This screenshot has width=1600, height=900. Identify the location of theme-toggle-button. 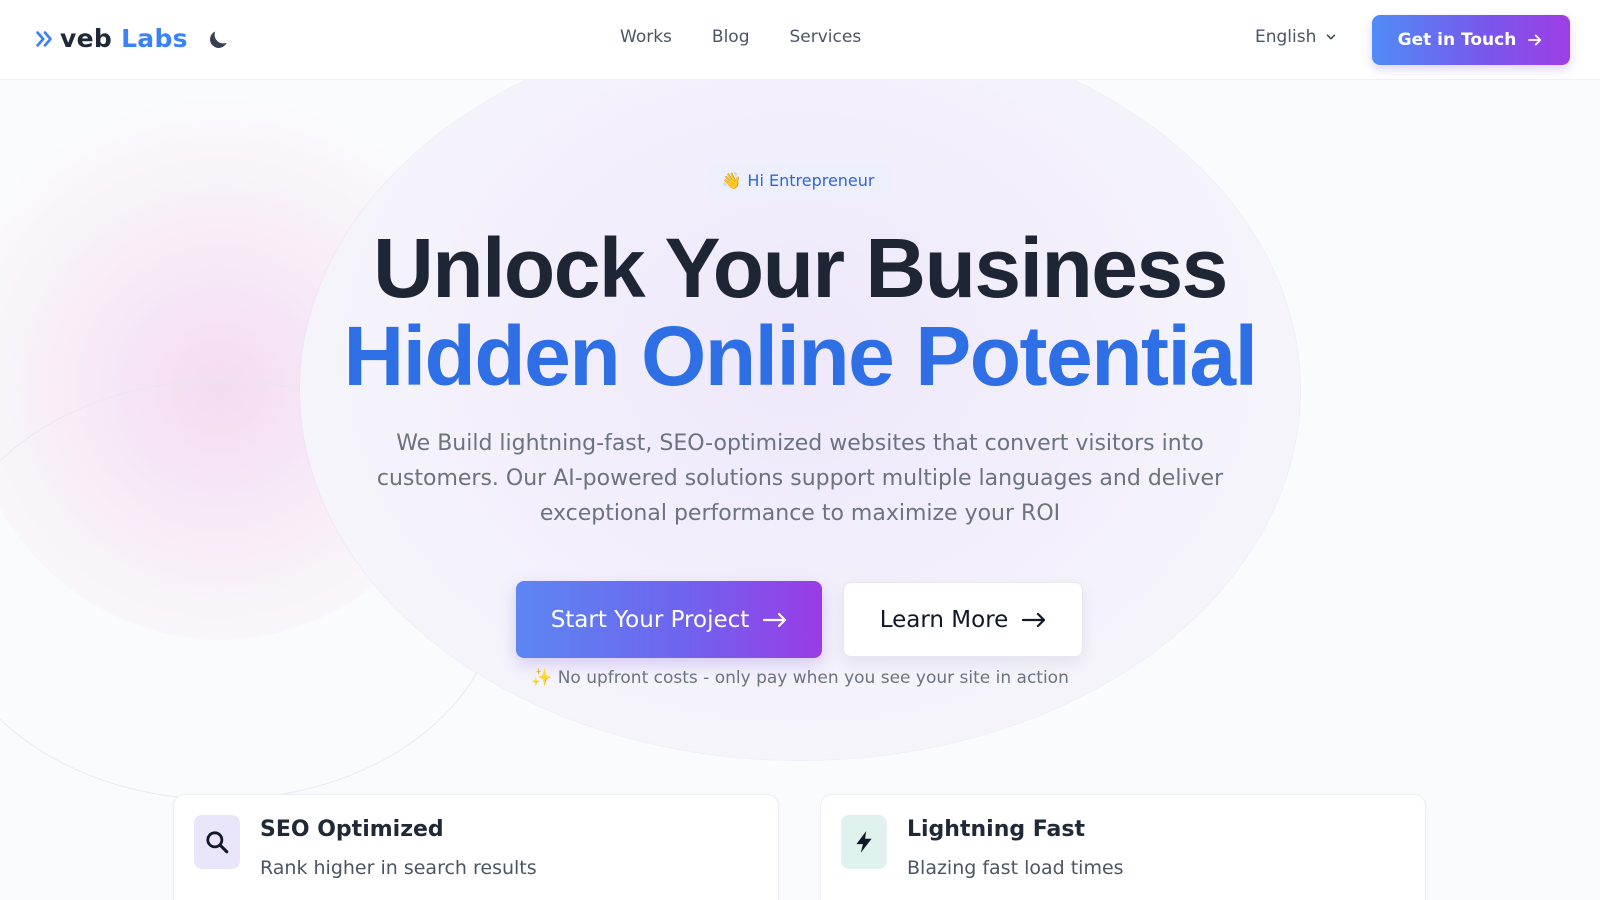
(218, 40).